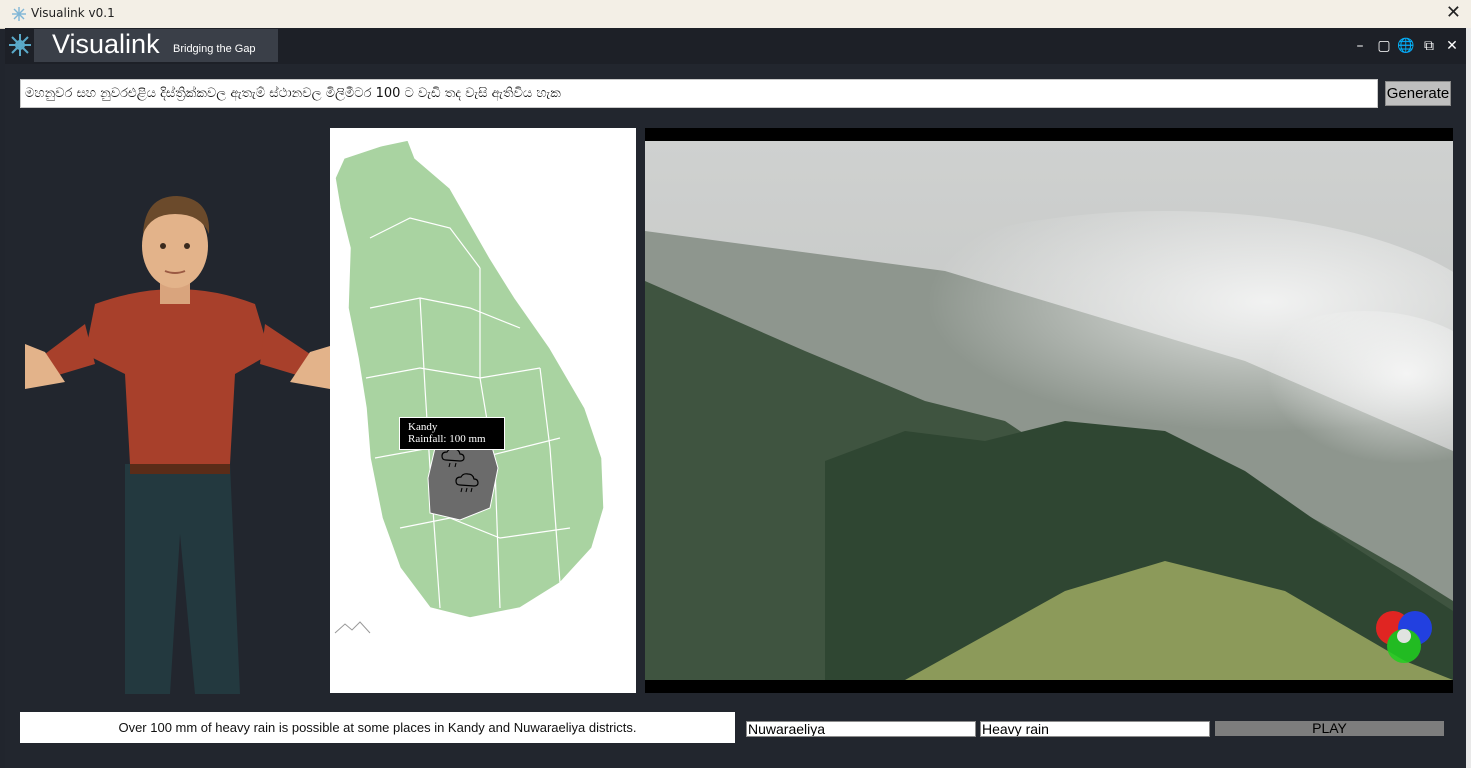  Describe the element at coordinates (73, 13) in the screenshot. I see `window-title: Visualink v0.1` at that location.